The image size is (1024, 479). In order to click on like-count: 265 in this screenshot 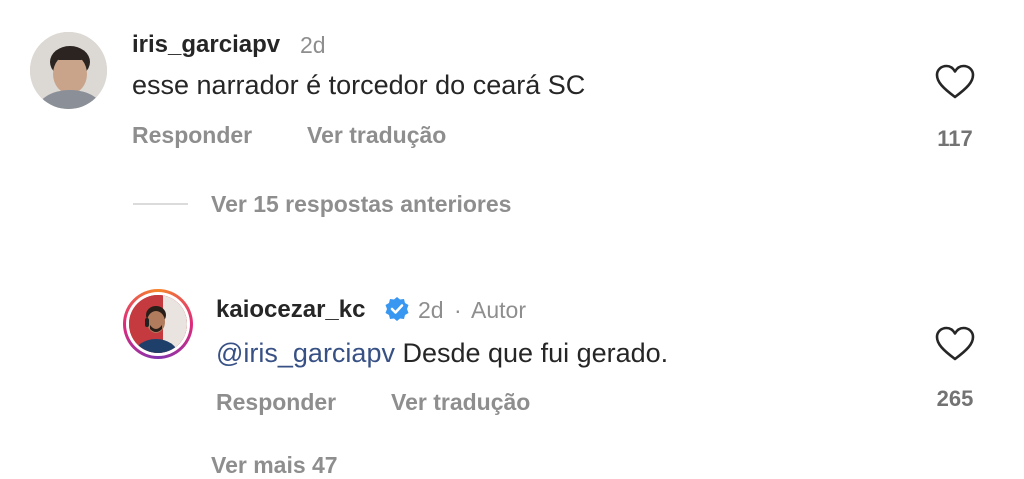, I will do `click(955, 398)`.